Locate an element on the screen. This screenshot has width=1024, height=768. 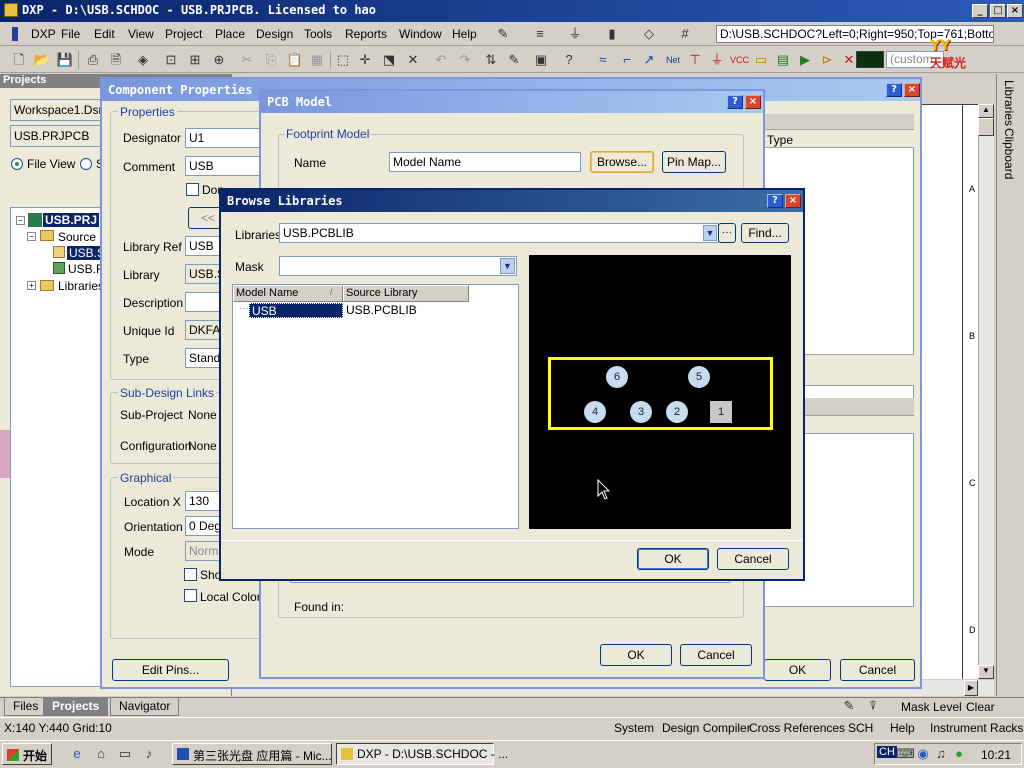
vertical-scrollbar is located at coordinates (986, 391).